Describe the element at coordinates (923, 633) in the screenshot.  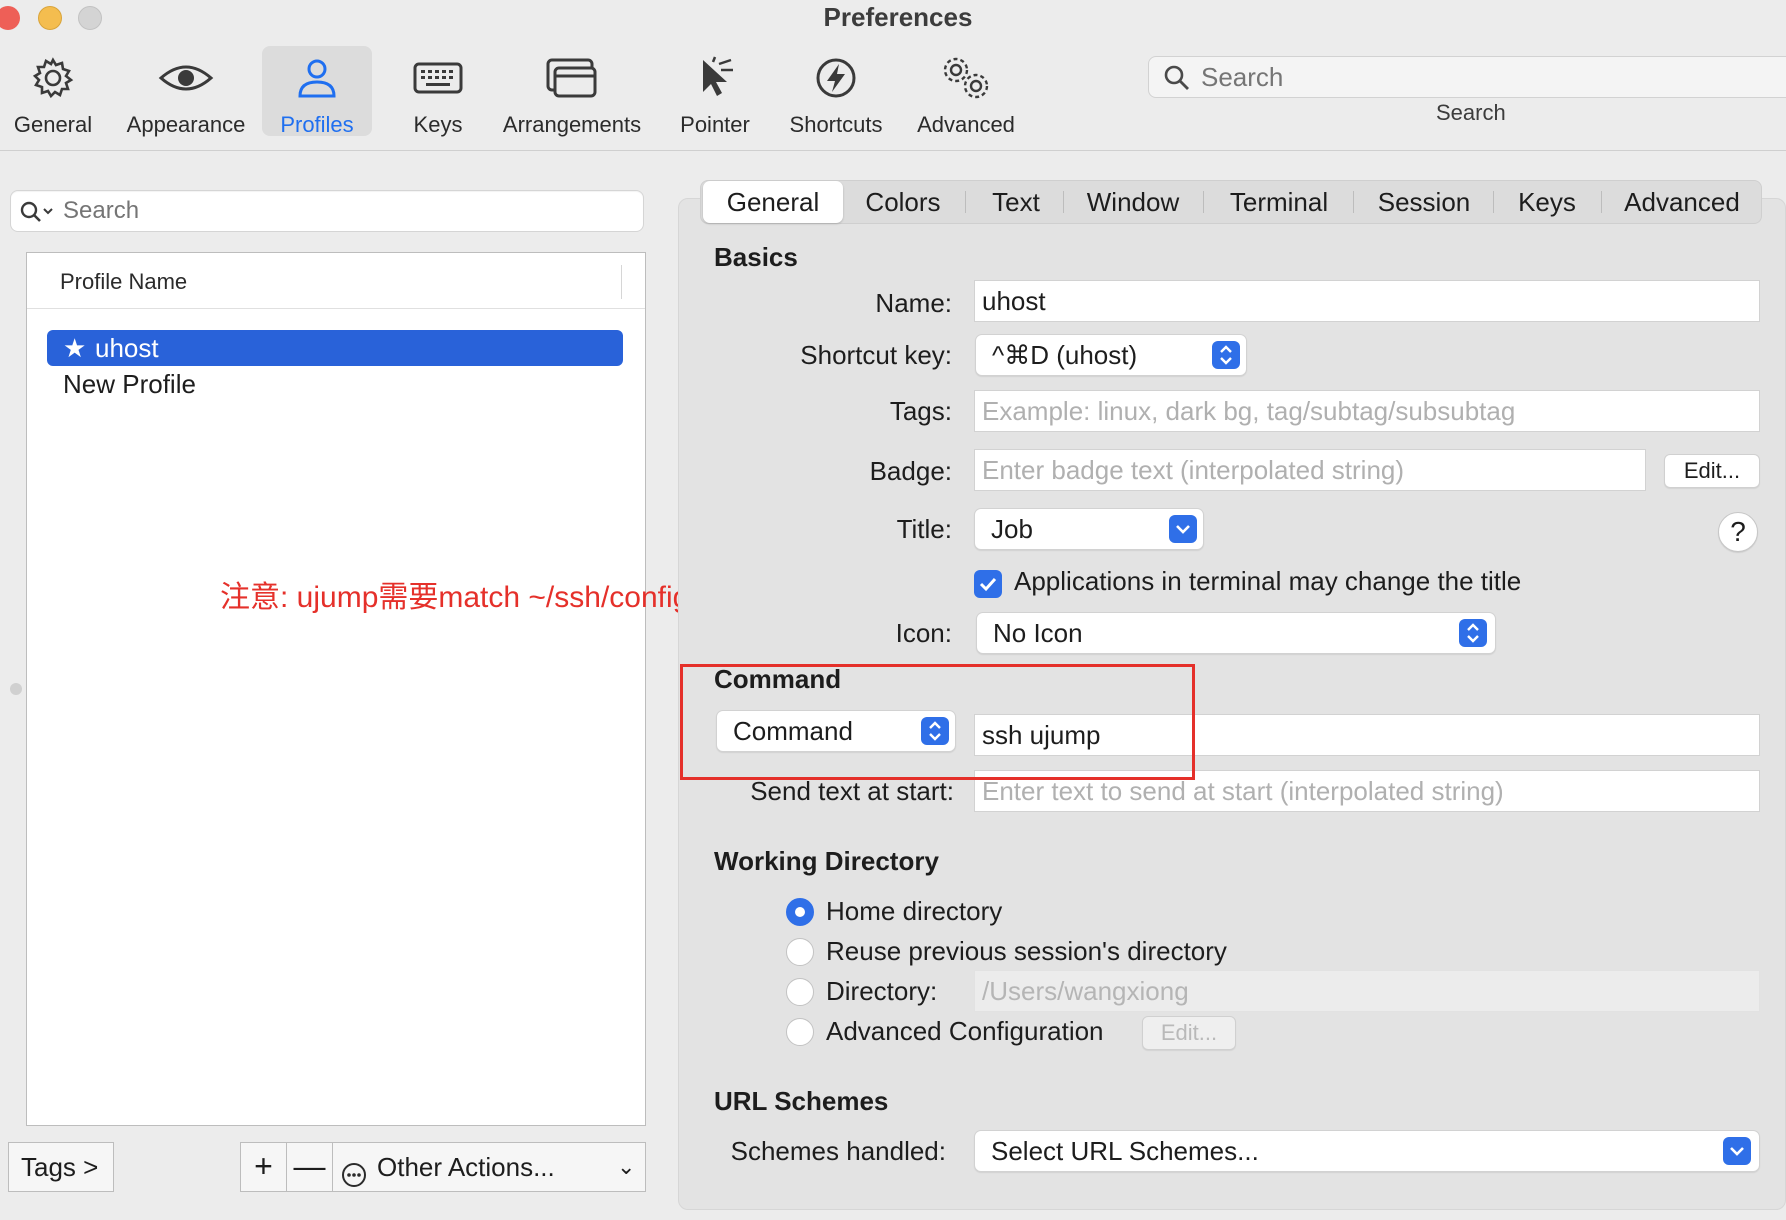
I see `icon-label: Icon:` at that location.